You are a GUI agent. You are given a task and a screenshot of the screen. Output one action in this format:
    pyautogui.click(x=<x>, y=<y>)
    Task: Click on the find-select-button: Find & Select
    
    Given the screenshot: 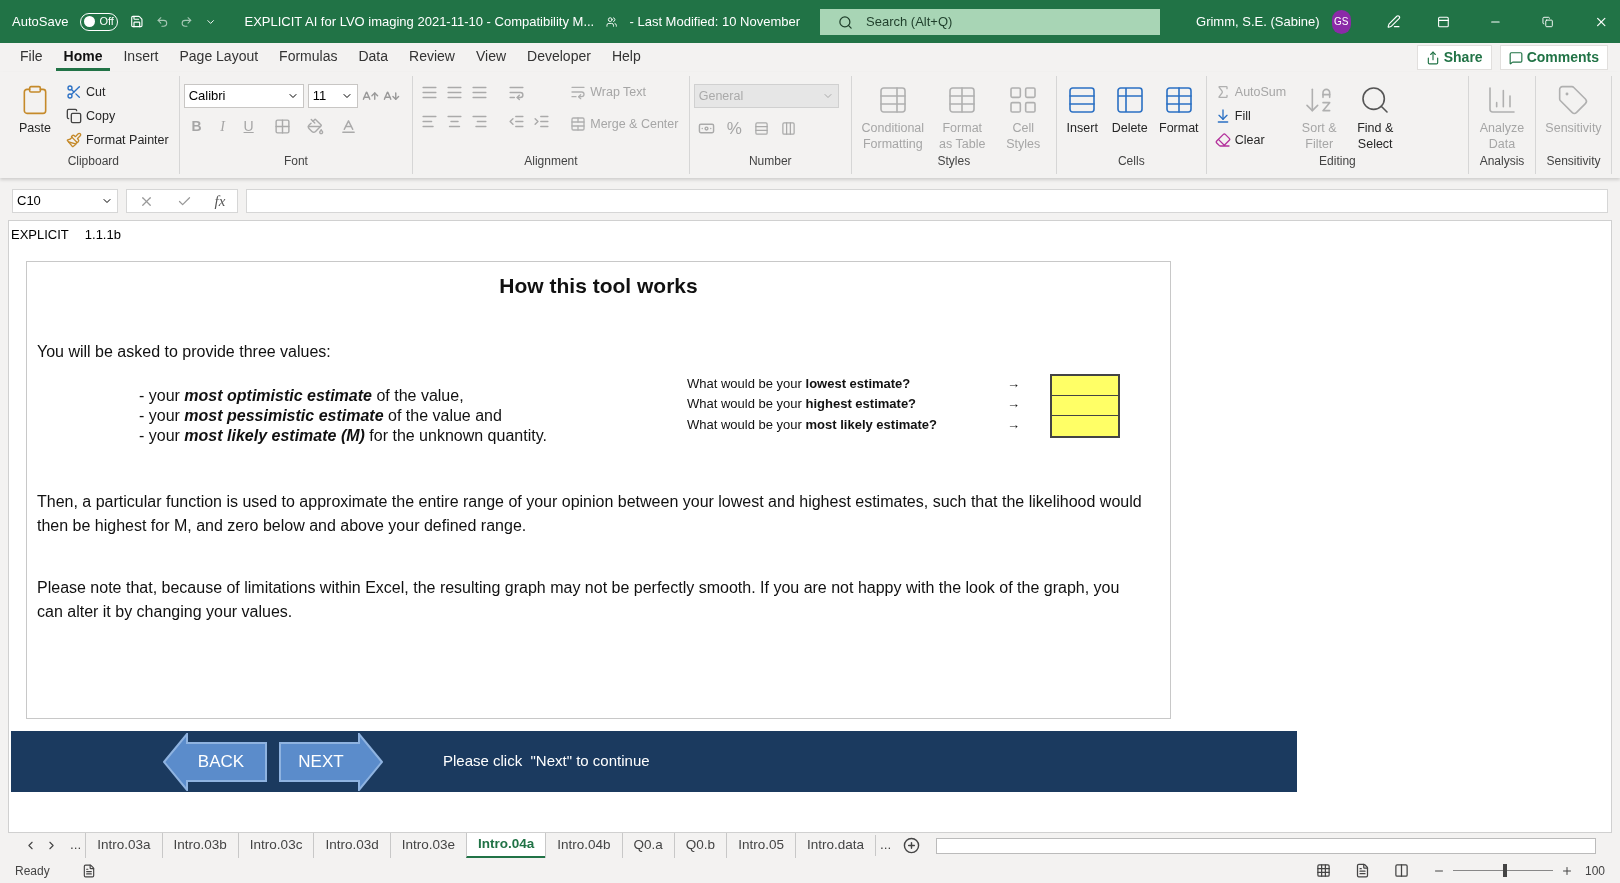 What is the action you would take?
    pyautogui.click(x=1375, y=116)
    